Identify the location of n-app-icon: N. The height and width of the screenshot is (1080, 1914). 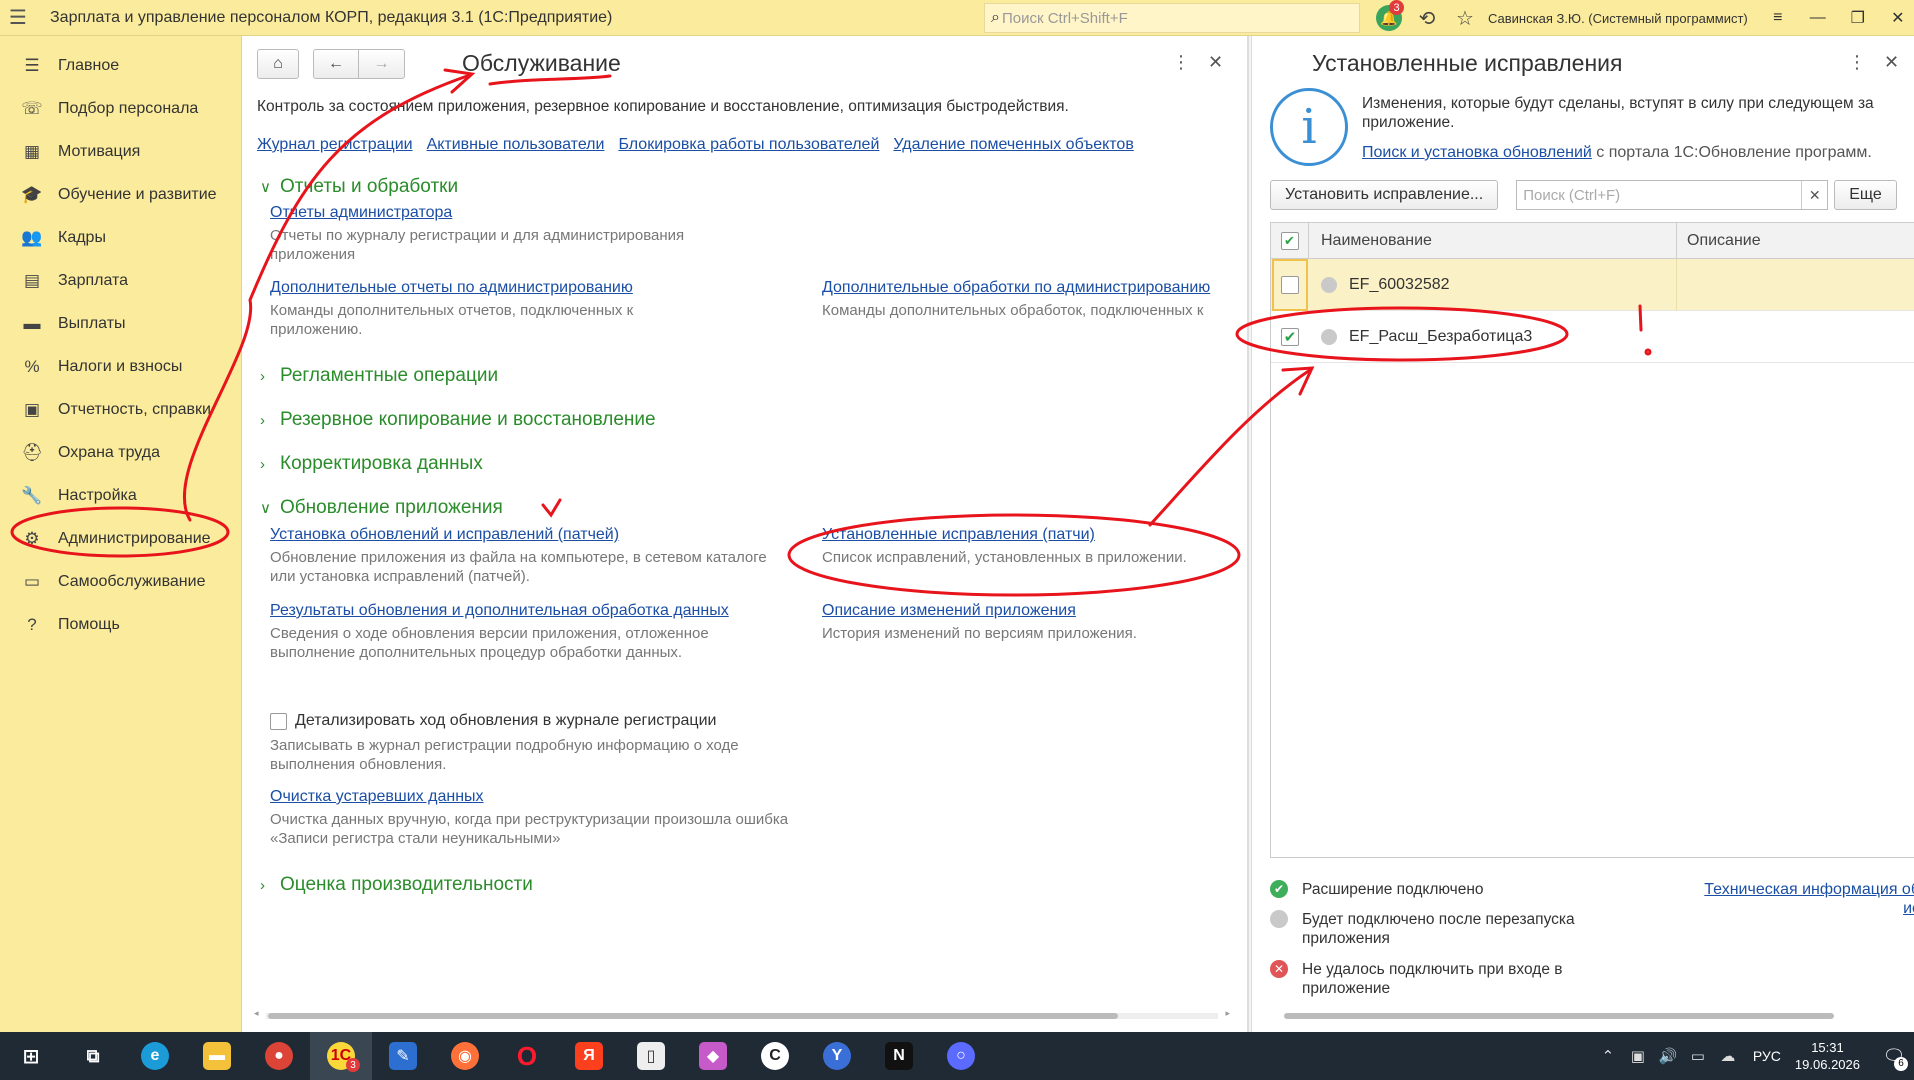
(899, 1056).